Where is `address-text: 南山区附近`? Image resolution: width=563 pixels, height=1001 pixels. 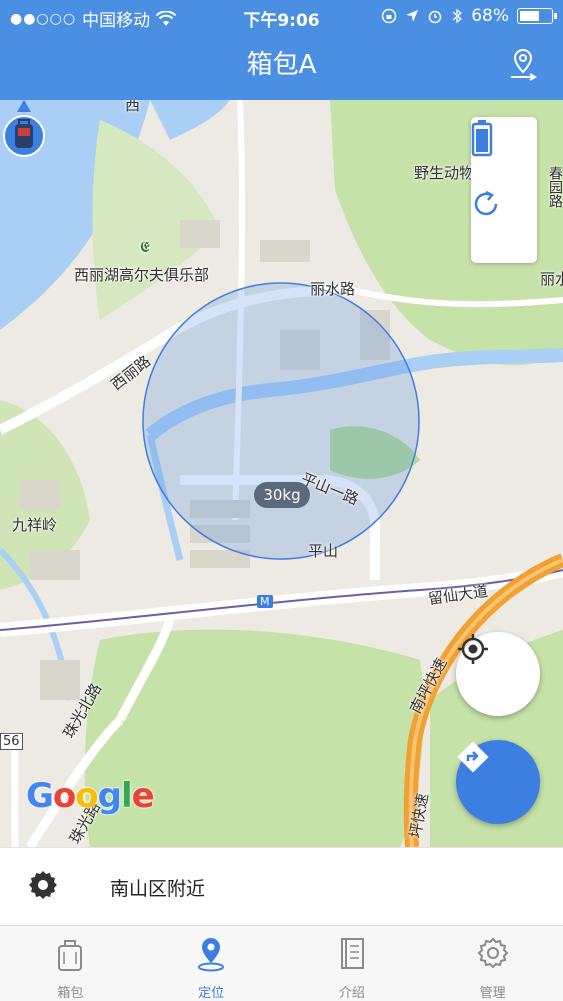
address-text: 南山区附近 is located at coordinates (158, 889).